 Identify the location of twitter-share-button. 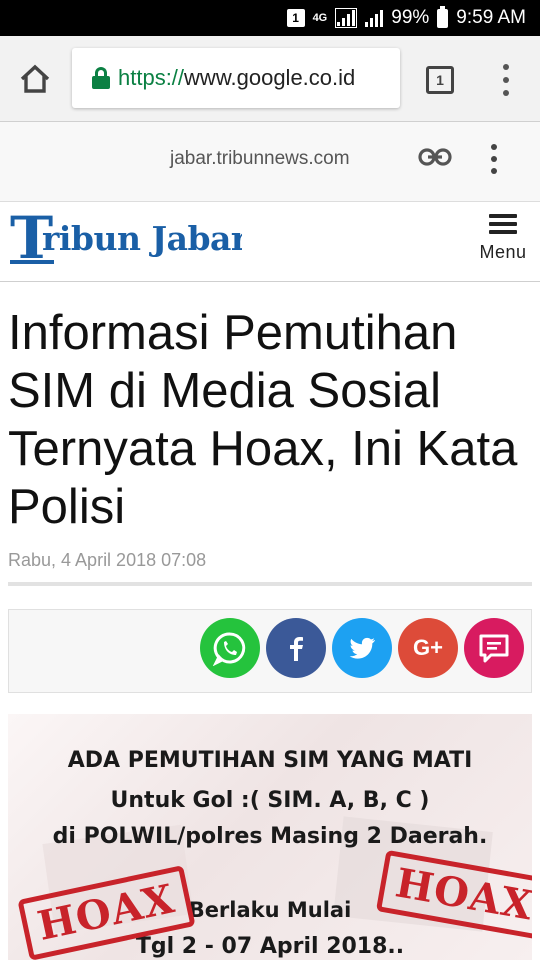
(362, 648).